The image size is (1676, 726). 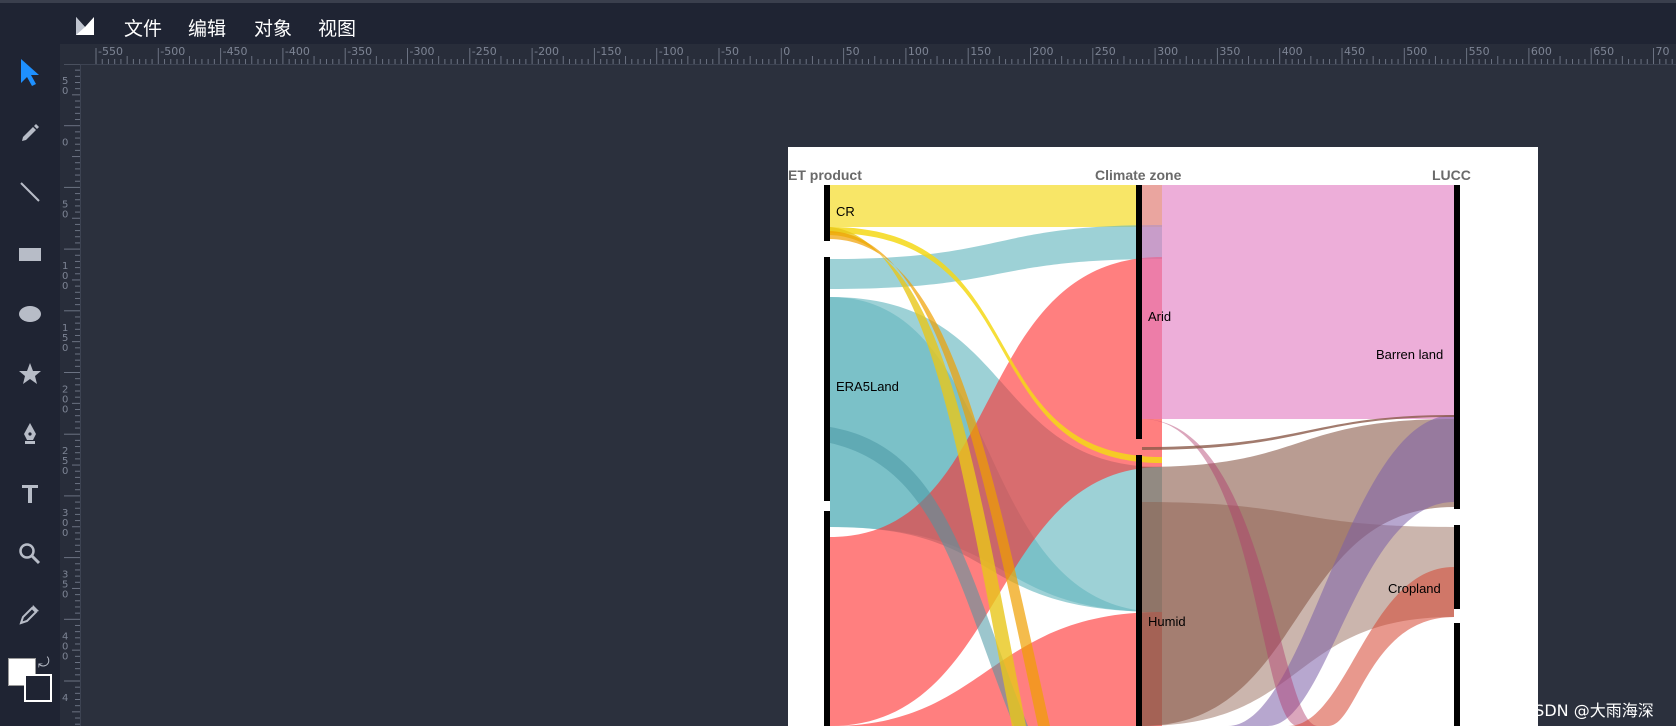 I want to click on ellipse-icon, so click(x=30, y=314).